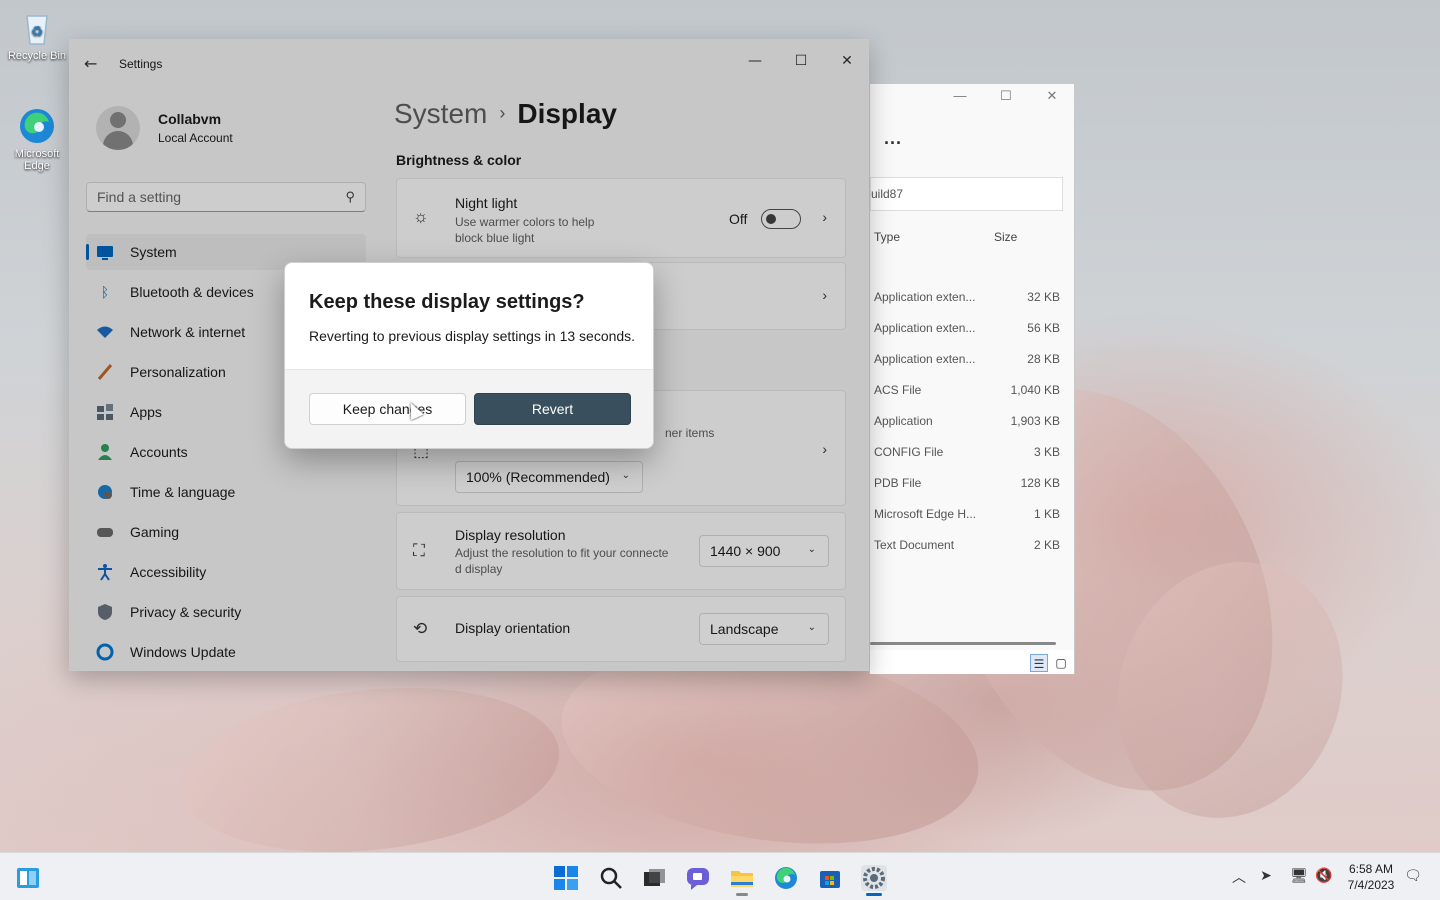 This screenshot has width=1440, height=900. I want to click on column-header-type: Type, so click(887, 237).